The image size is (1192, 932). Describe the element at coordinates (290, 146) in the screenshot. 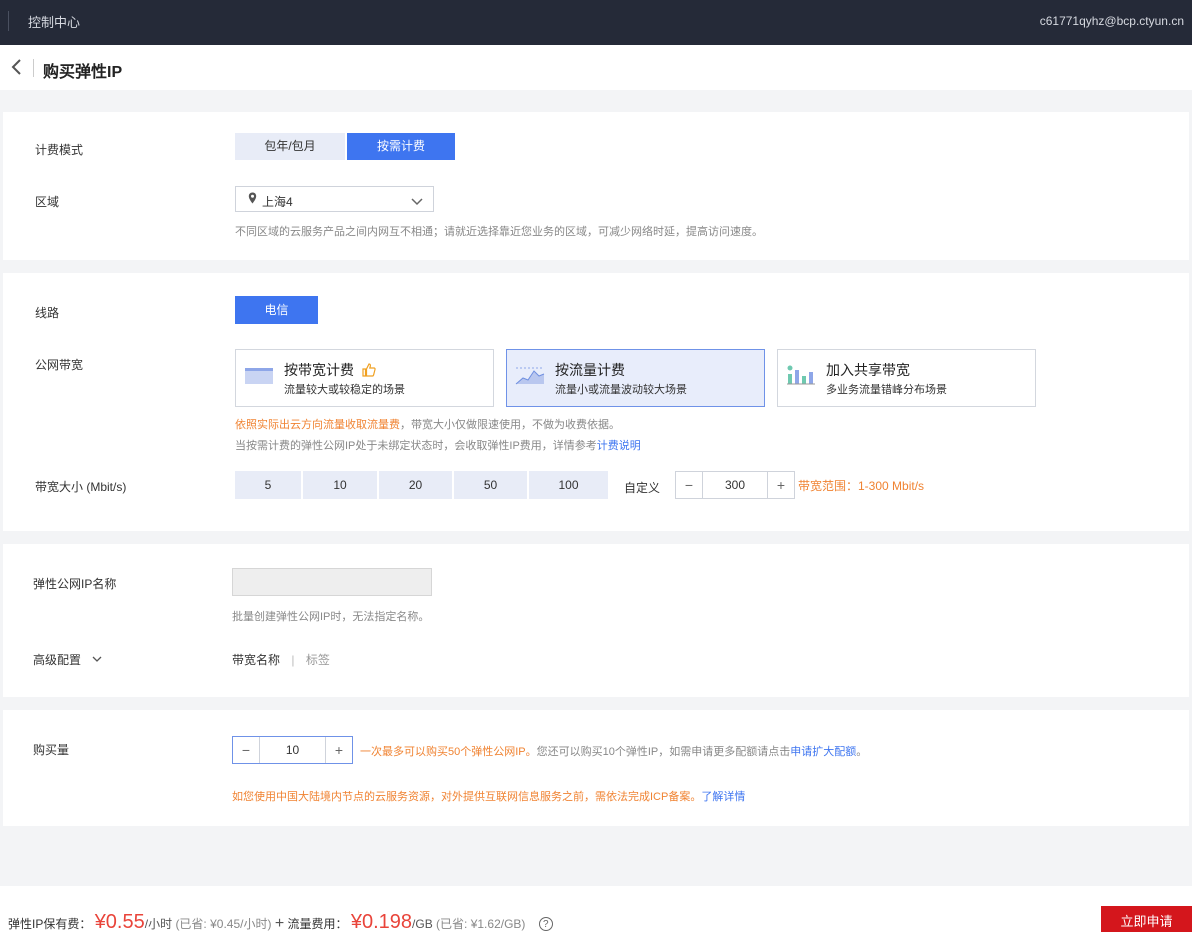

I see `billing-option-yearly: 包年/包月` at that location.